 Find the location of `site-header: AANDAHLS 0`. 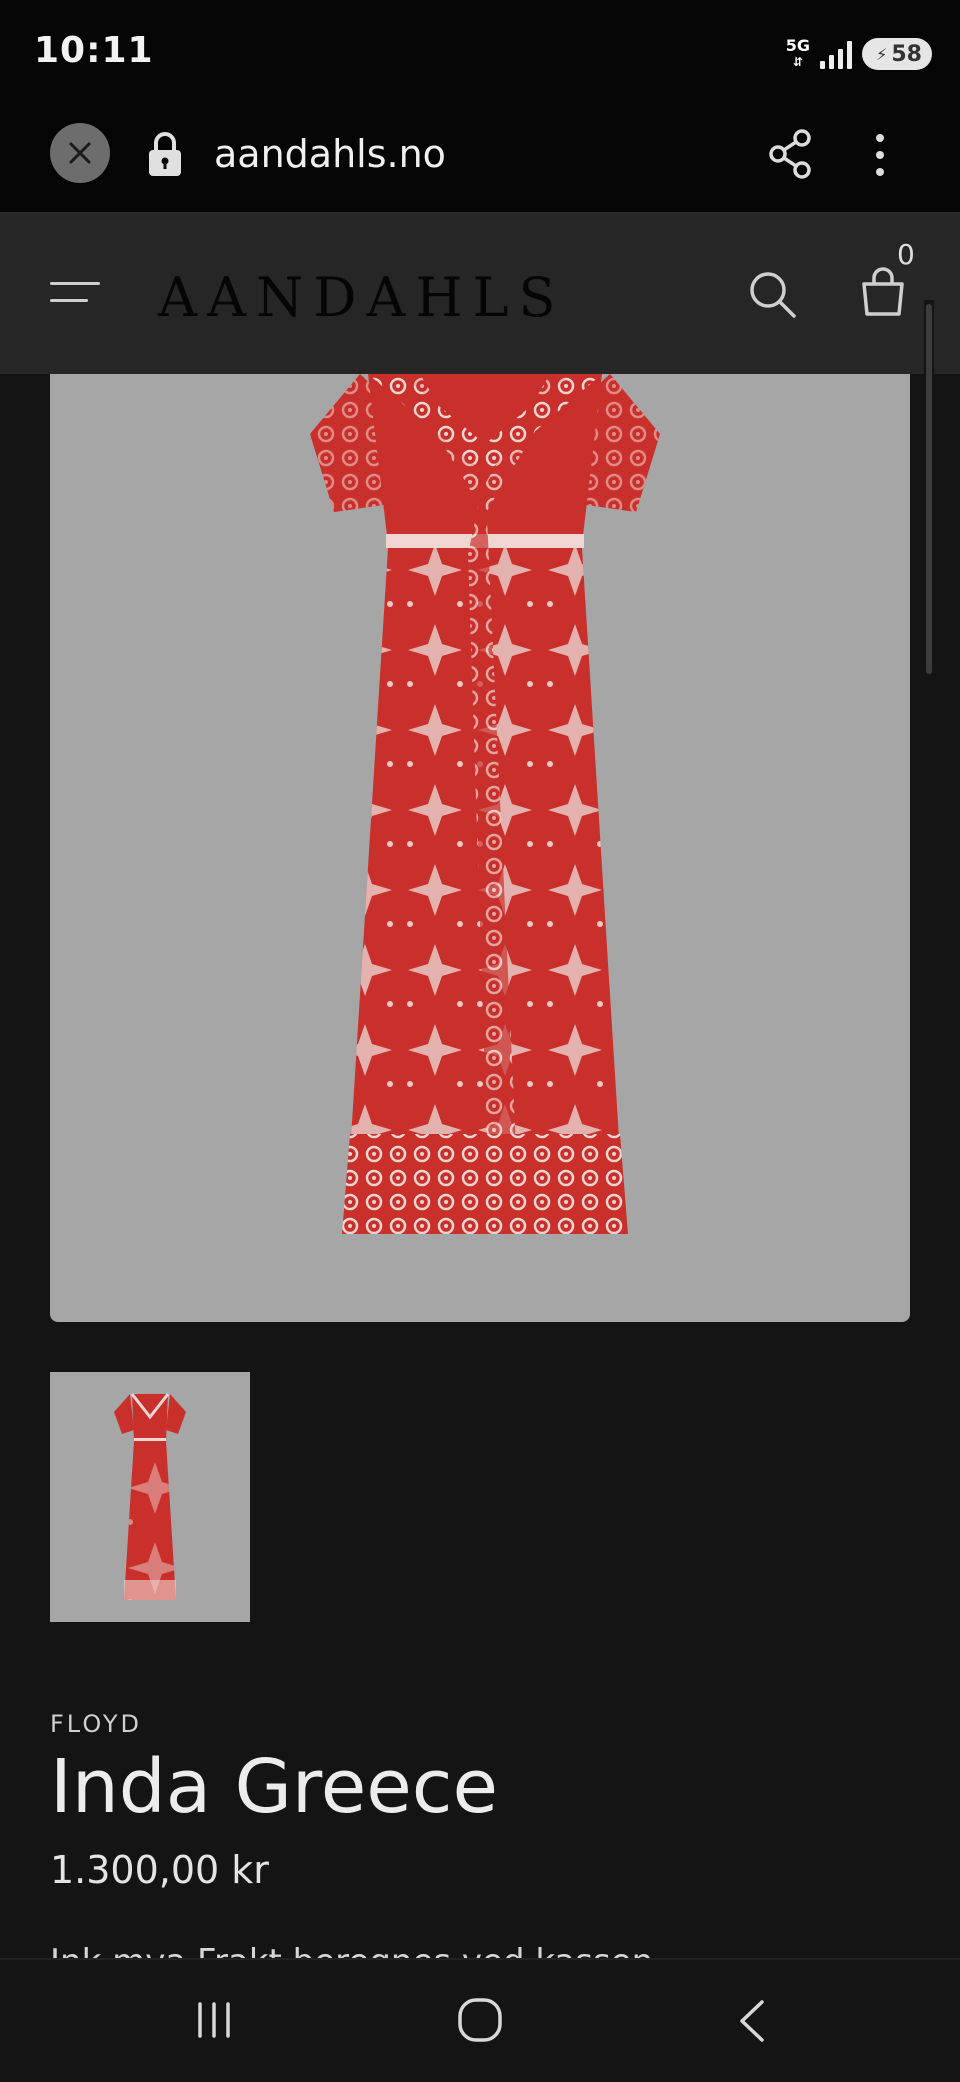

site-header: AANDAHLS 0 is located at coordinates (480, 294).